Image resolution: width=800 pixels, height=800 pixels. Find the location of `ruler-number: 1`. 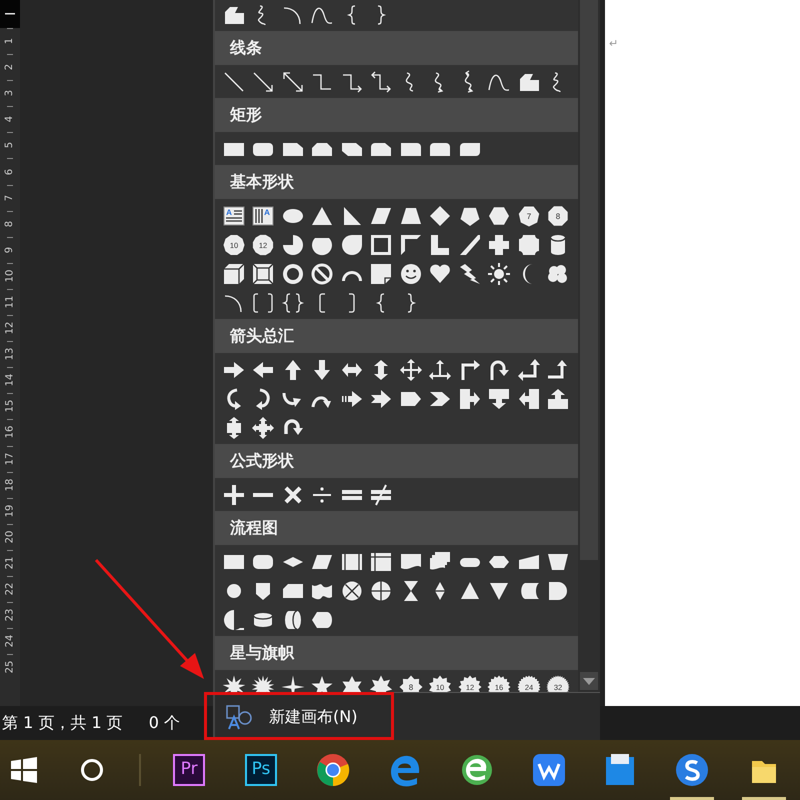

ruler-number: 1 is located at coordinates (10, 41).